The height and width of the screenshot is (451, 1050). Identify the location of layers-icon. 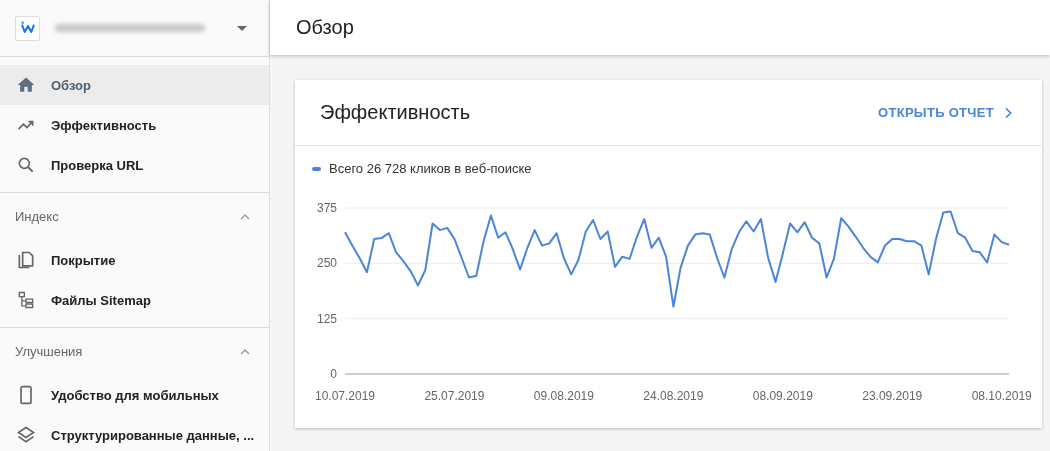
(26, 435).